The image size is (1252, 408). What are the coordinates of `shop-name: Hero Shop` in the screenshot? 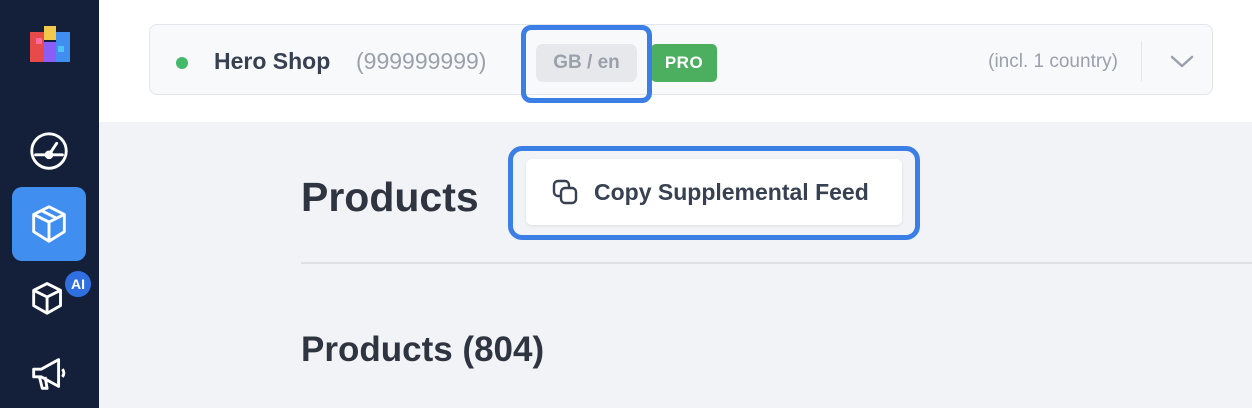 It's located at (272, 61).